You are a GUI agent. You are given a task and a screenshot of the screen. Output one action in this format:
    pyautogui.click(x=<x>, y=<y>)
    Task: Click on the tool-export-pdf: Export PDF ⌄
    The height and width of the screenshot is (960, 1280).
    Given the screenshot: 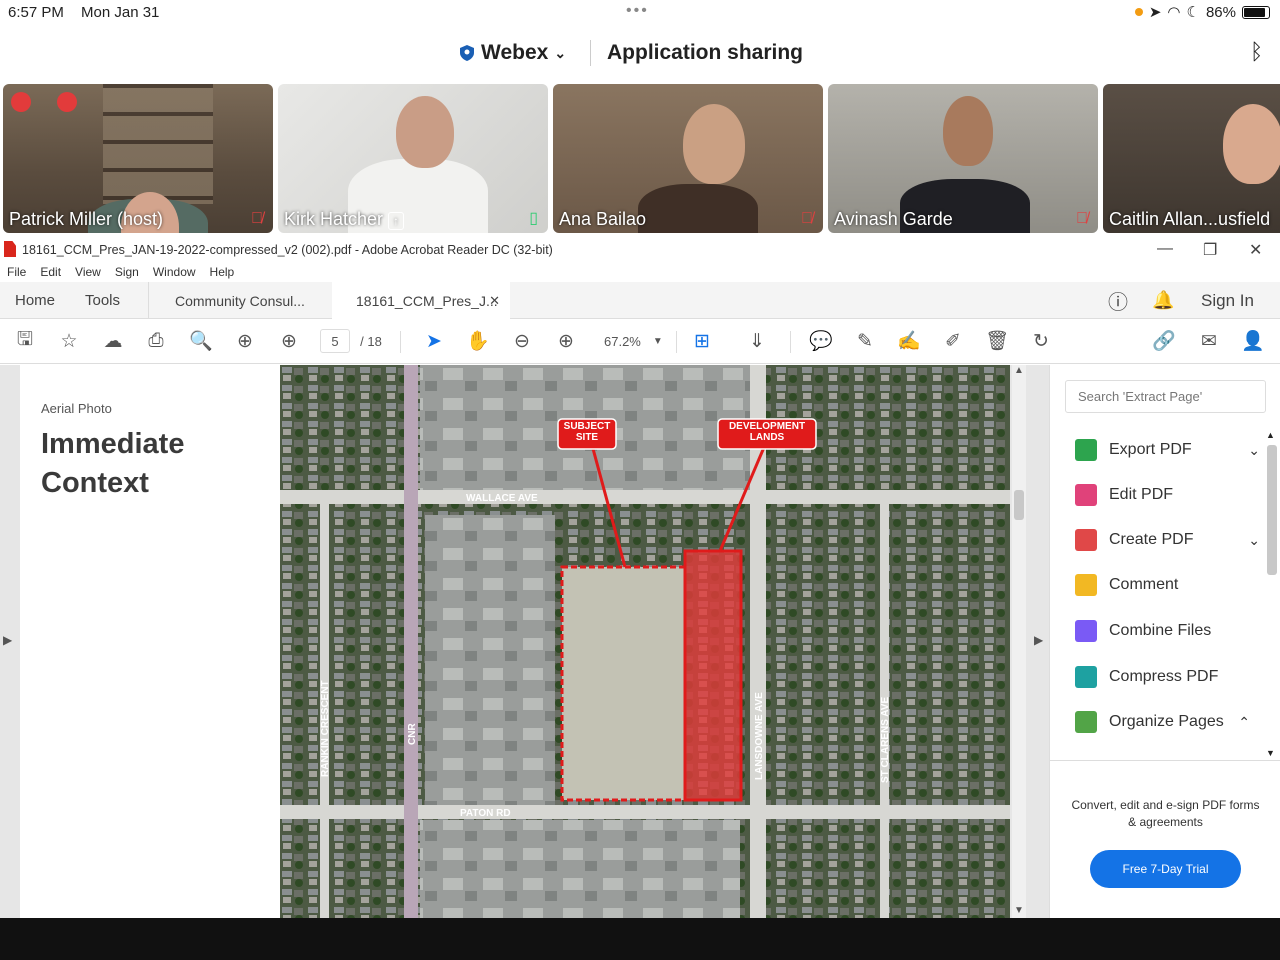 What is the action you would take?
    pyautogui.click(x=1167, y=450)
    